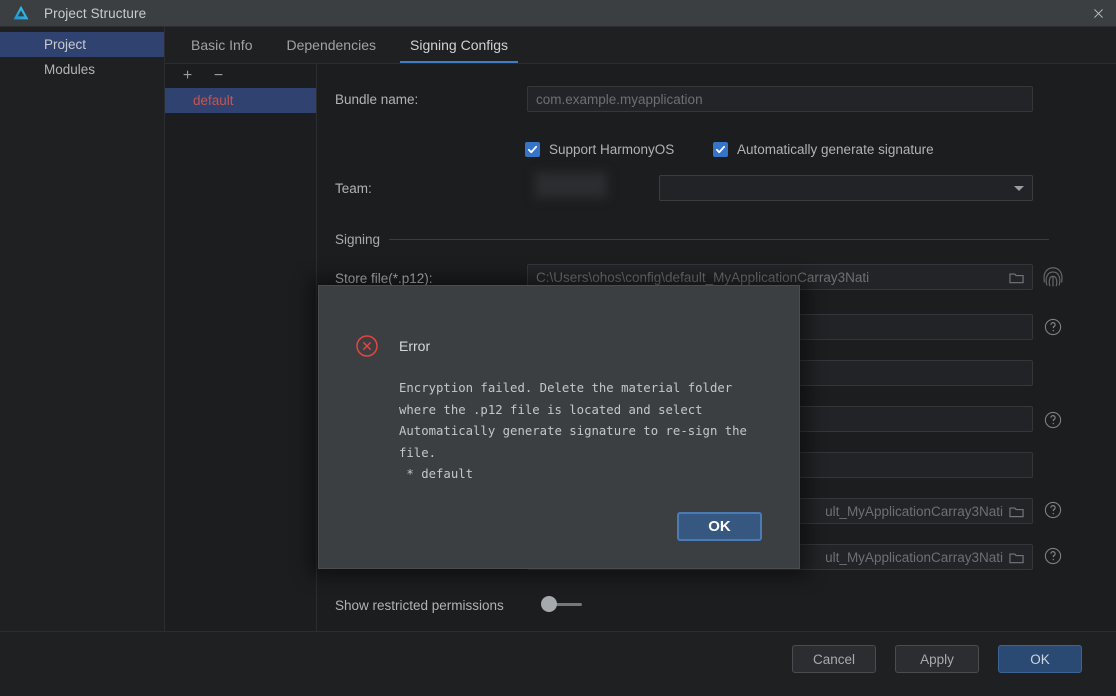 The width and height of the screenshot is (1116, 696). I want to click on show-restricted-permissions-toggle, so click(563, 604).